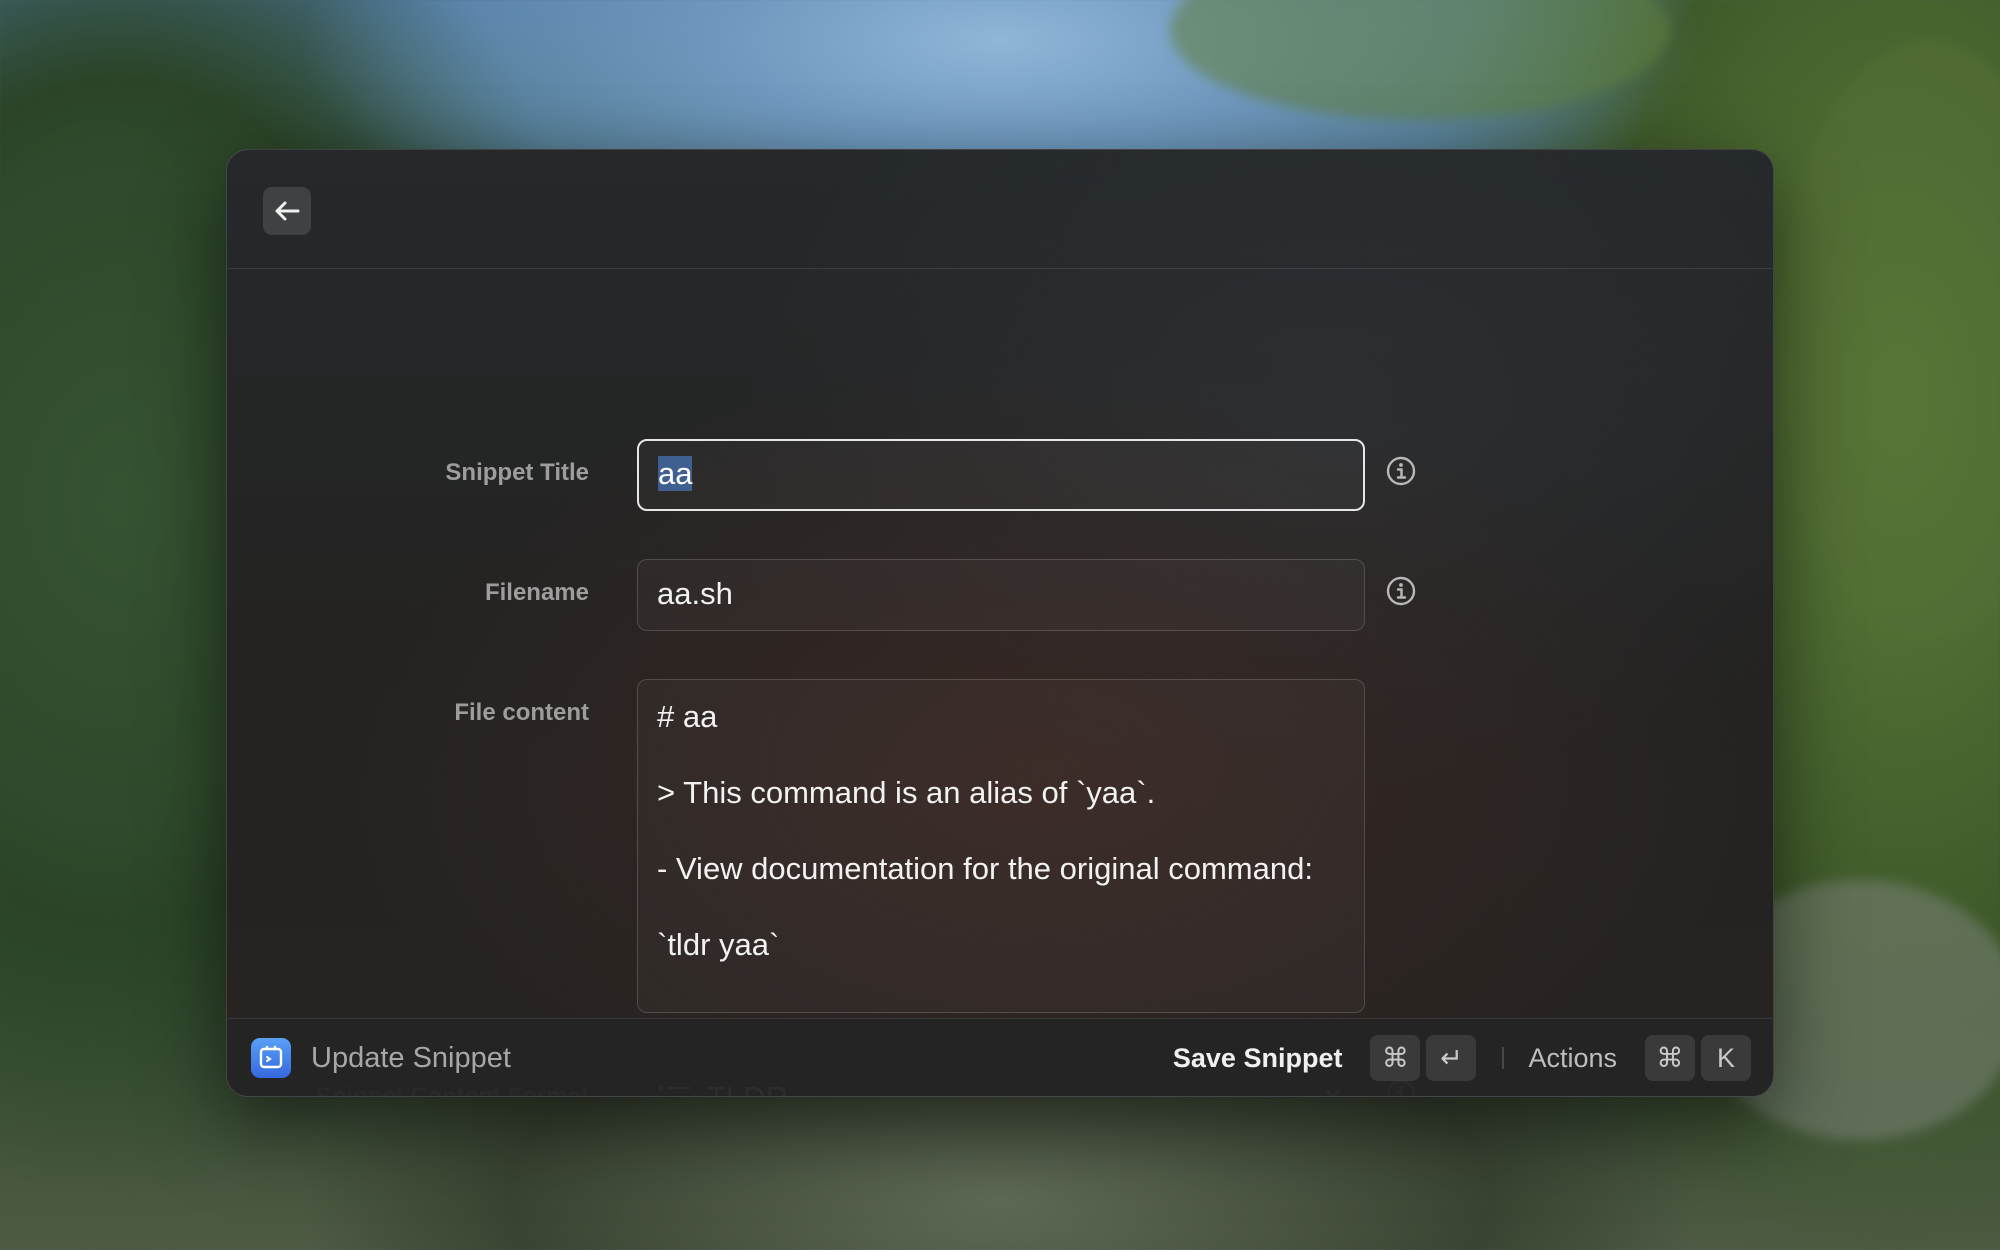  What do you see at coordinates (1001, 475) in the screenshot?
I see `snippet-title-input: aa` at bounding box center [1001, 475].